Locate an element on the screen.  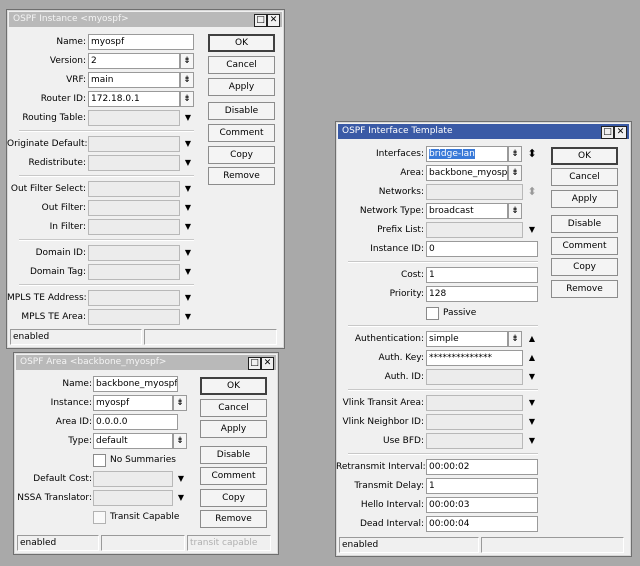
cost-field: 1 is located at coordinates (482, 275).